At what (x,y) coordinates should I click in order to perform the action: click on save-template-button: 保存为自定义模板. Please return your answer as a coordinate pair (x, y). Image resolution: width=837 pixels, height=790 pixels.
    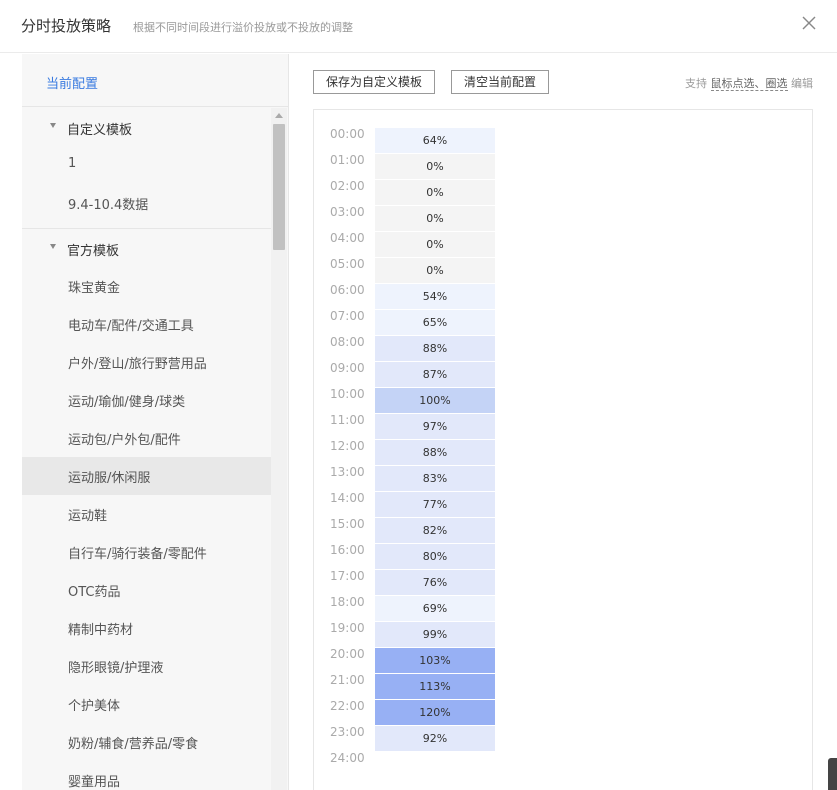
    Looking at the image, I should click on (374, 82).